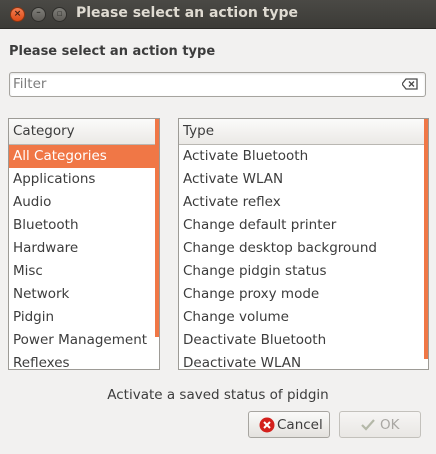 This screenshot has width=436, height=454. What do you see at coordinates (303, 132) in the screenshot?
I see `type-column-header: Type` at bounding box center [303, 132].